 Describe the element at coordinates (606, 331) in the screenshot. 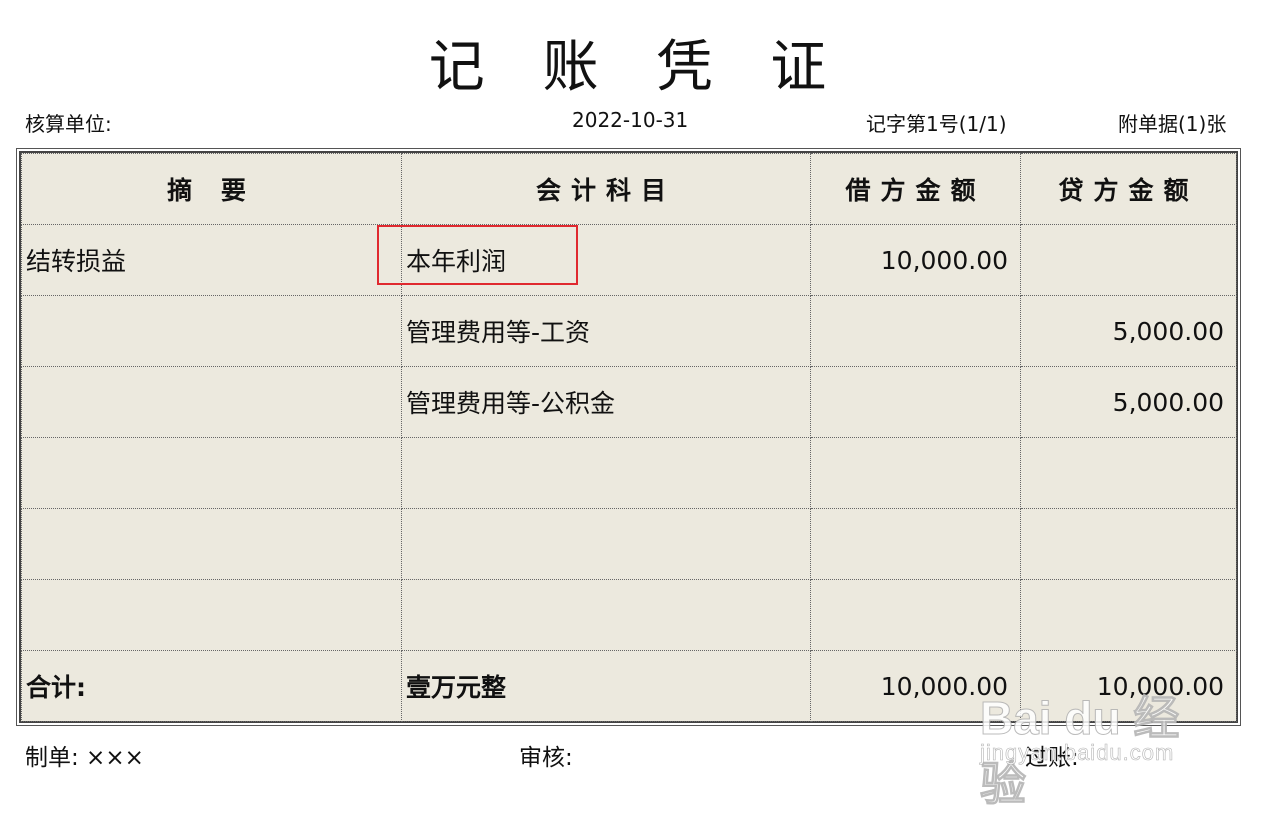

I see `row-account: 管理费用等-工资` at that location.